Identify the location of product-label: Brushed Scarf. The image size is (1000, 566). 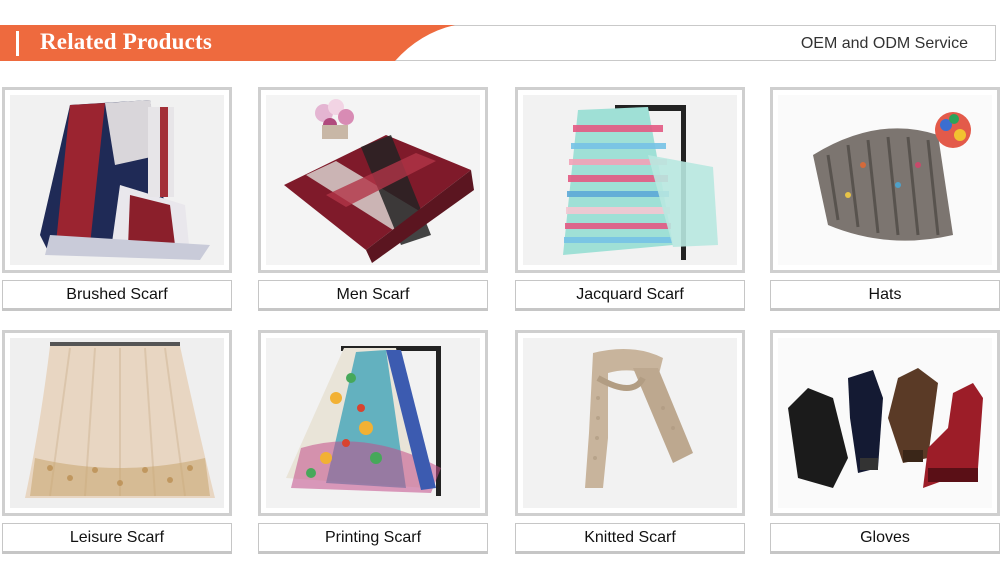
(117, 295).